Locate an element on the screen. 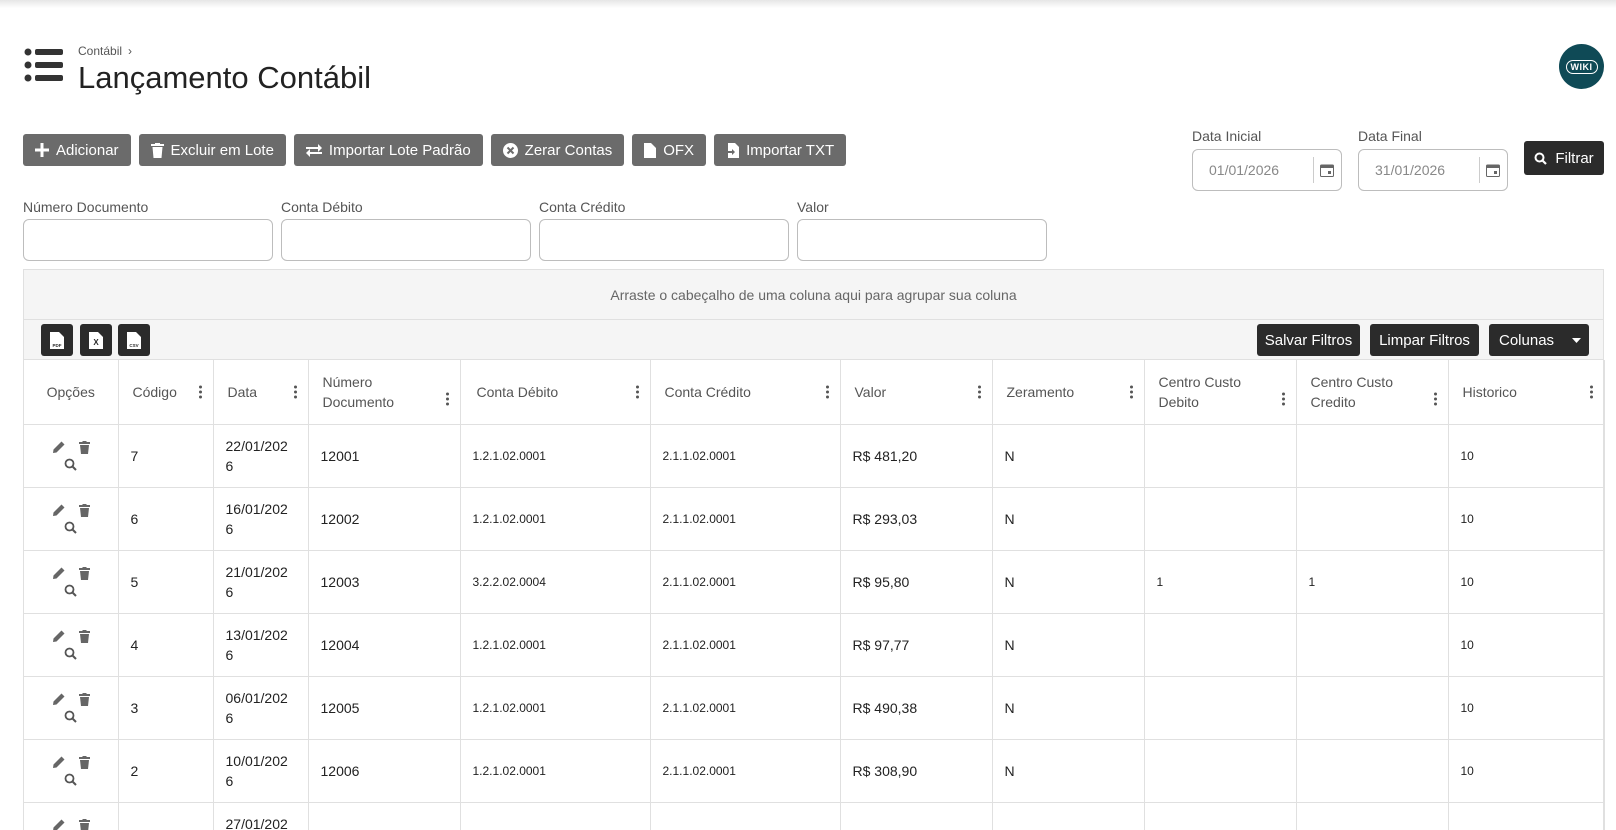  import-txt-button: Importar TXT is located at coordinates (780, 150).